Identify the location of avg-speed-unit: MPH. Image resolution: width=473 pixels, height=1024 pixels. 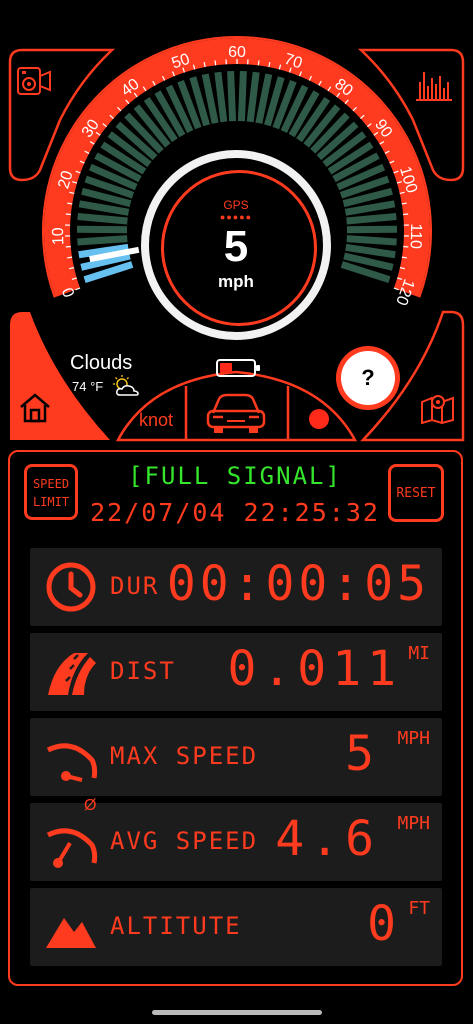
(413, 823).